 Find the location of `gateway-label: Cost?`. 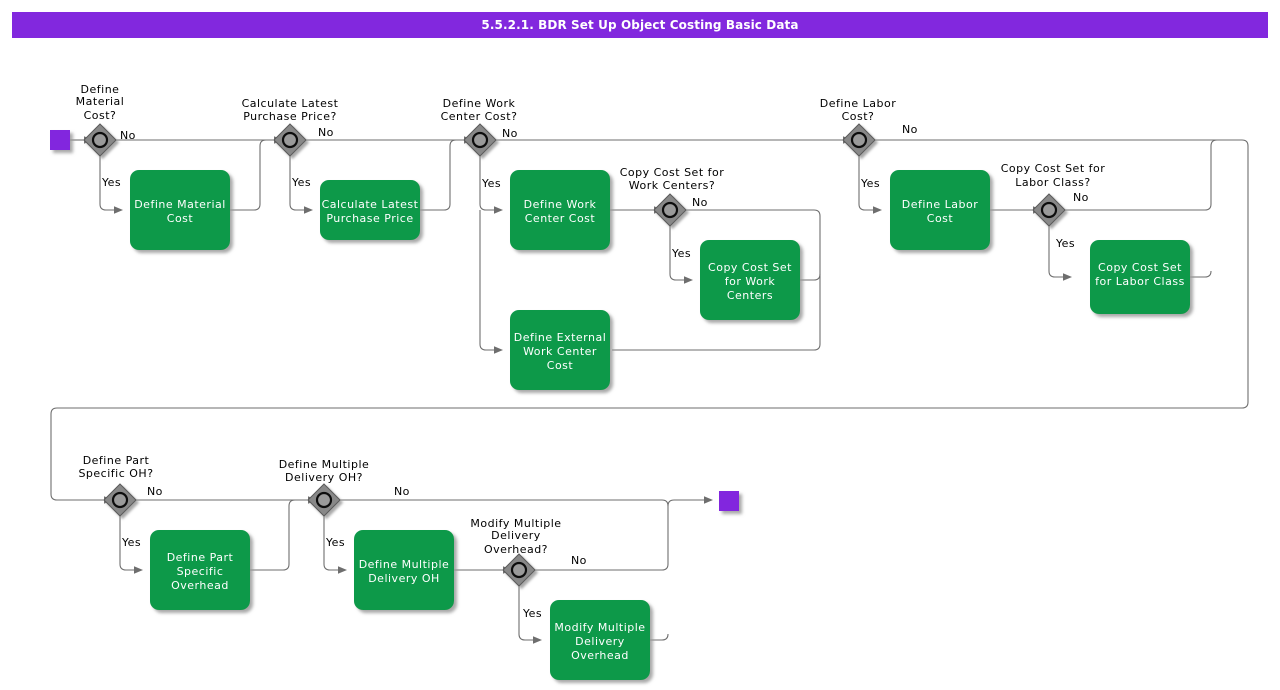

gateway-label: Cost? is located at coordinates (858, 116).